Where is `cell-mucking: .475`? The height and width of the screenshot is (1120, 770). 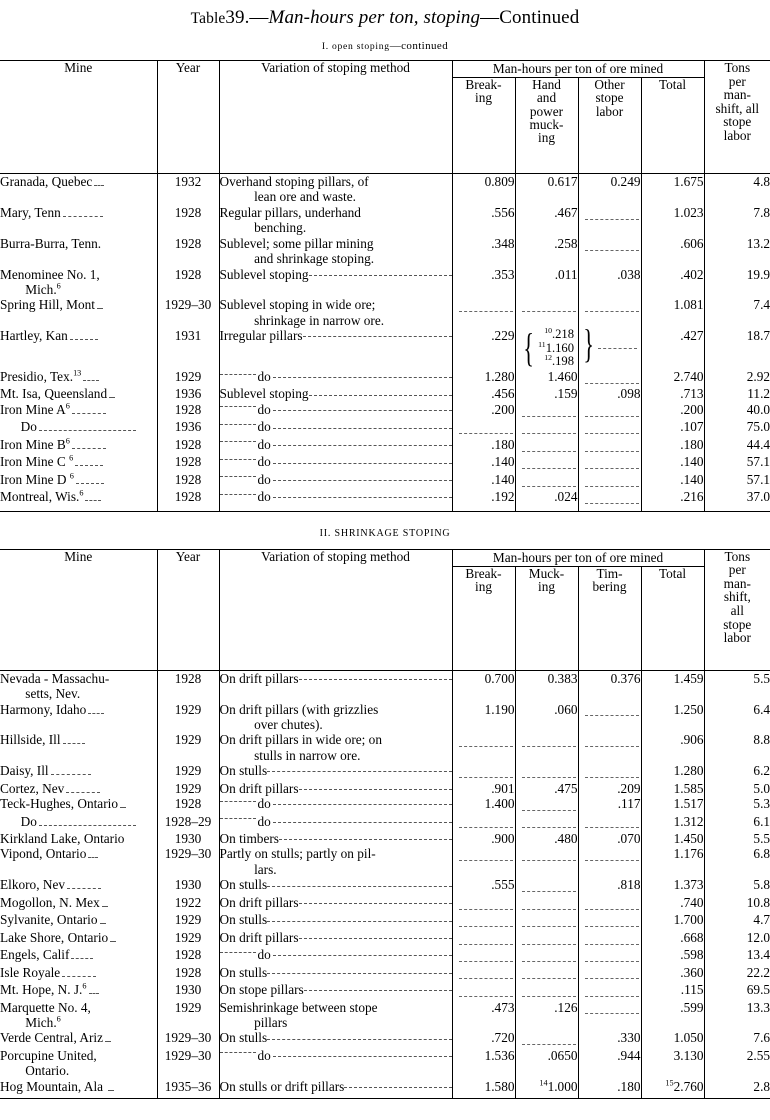
cell-mucking: .475 is located at coordinates (547, 788).